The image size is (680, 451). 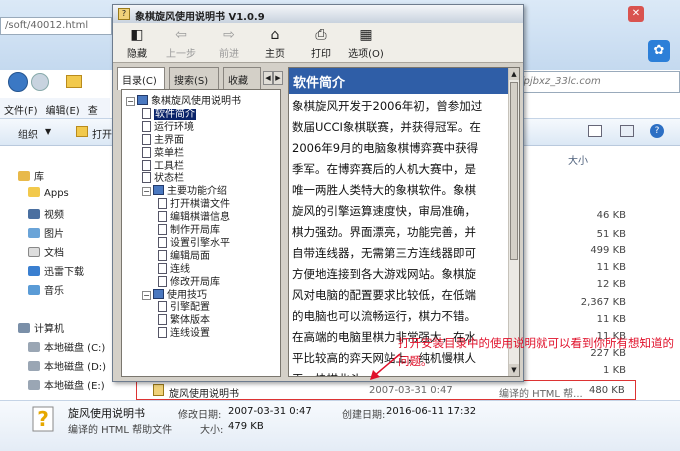 I want to click on nav-item-apps: Apps, so click(x=48, y=193).